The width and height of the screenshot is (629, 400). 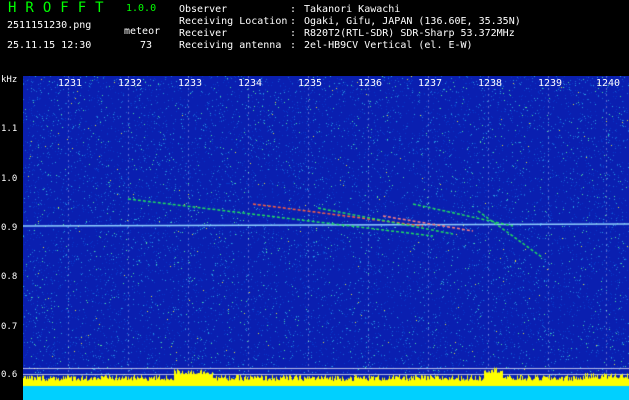 What do you see at coordinates (146, 45) in the screenshot?
I see `meteor-count: 73` at bounding box center [146, 45].